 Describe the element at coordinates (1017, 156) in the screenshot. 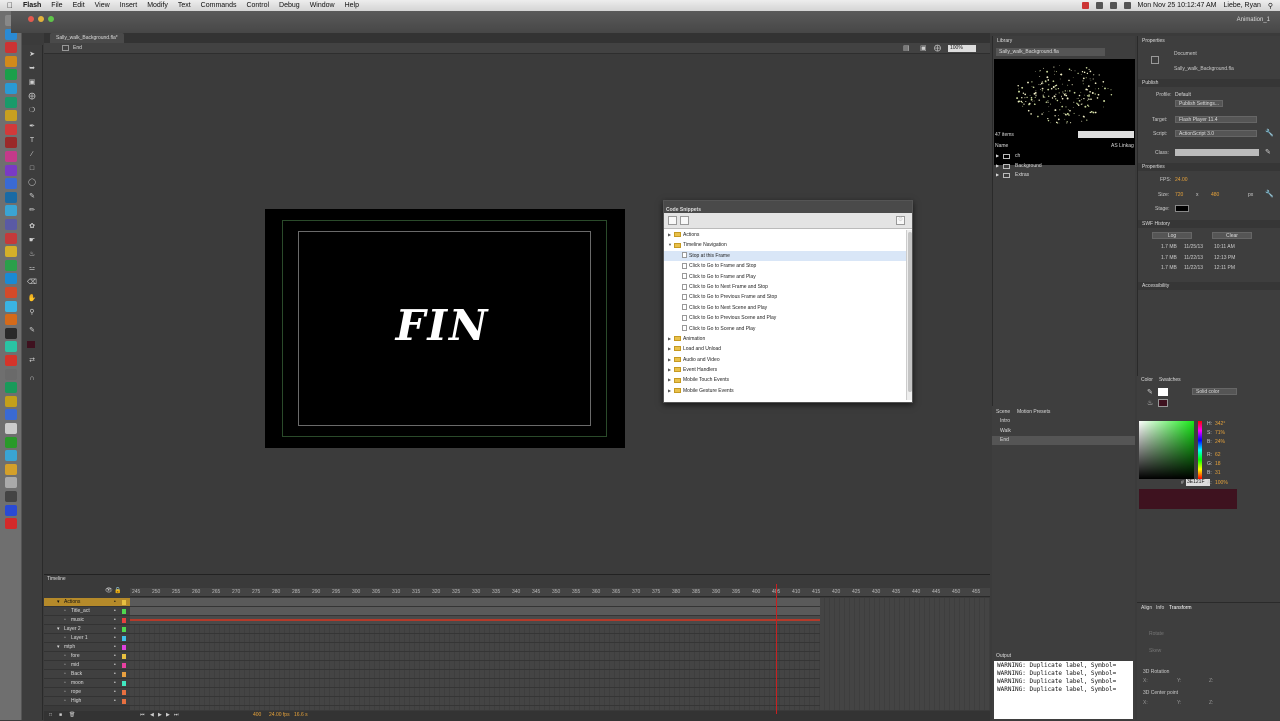

I see `library-item: ch` at that location.